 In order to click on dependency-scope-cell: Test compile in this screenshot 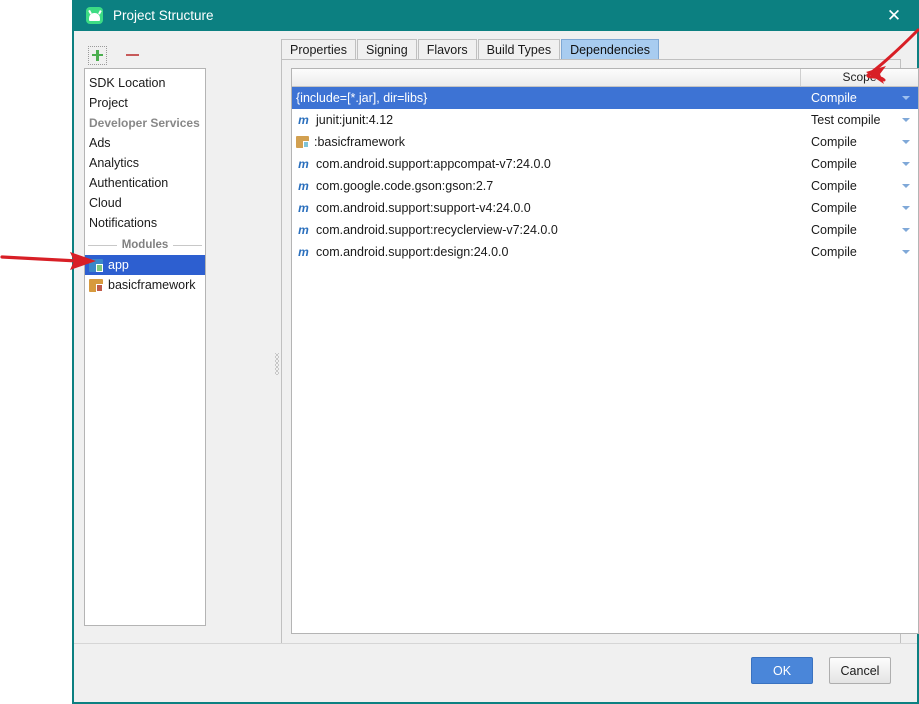, I will do `click(859, 120)`.